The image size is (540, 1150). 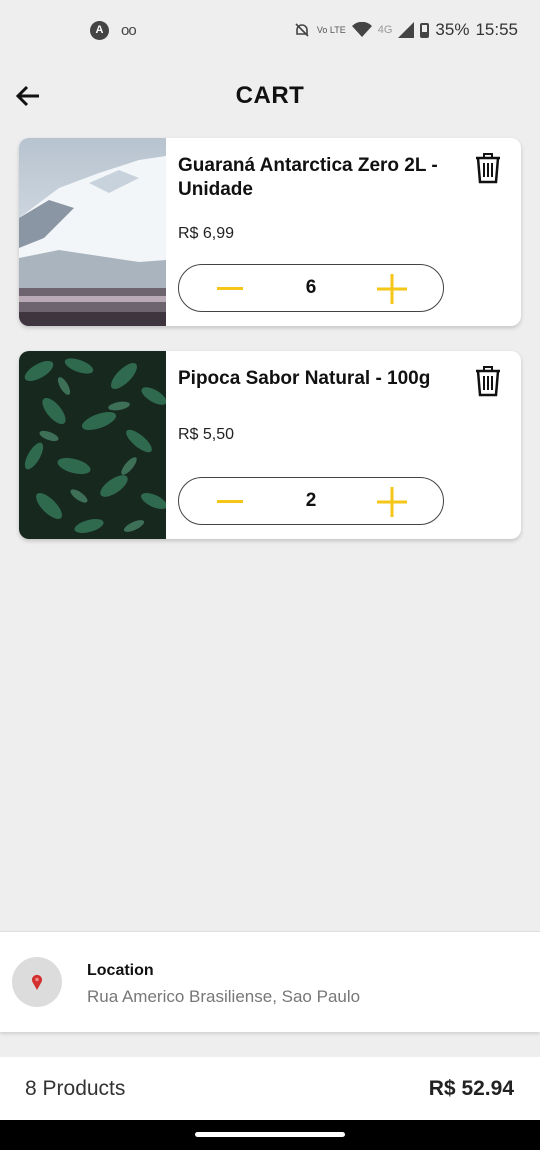 What do you see at coordinates (361, 29) in the screenshot?
I see `wifi-icon` at bounding box center [361, 29].